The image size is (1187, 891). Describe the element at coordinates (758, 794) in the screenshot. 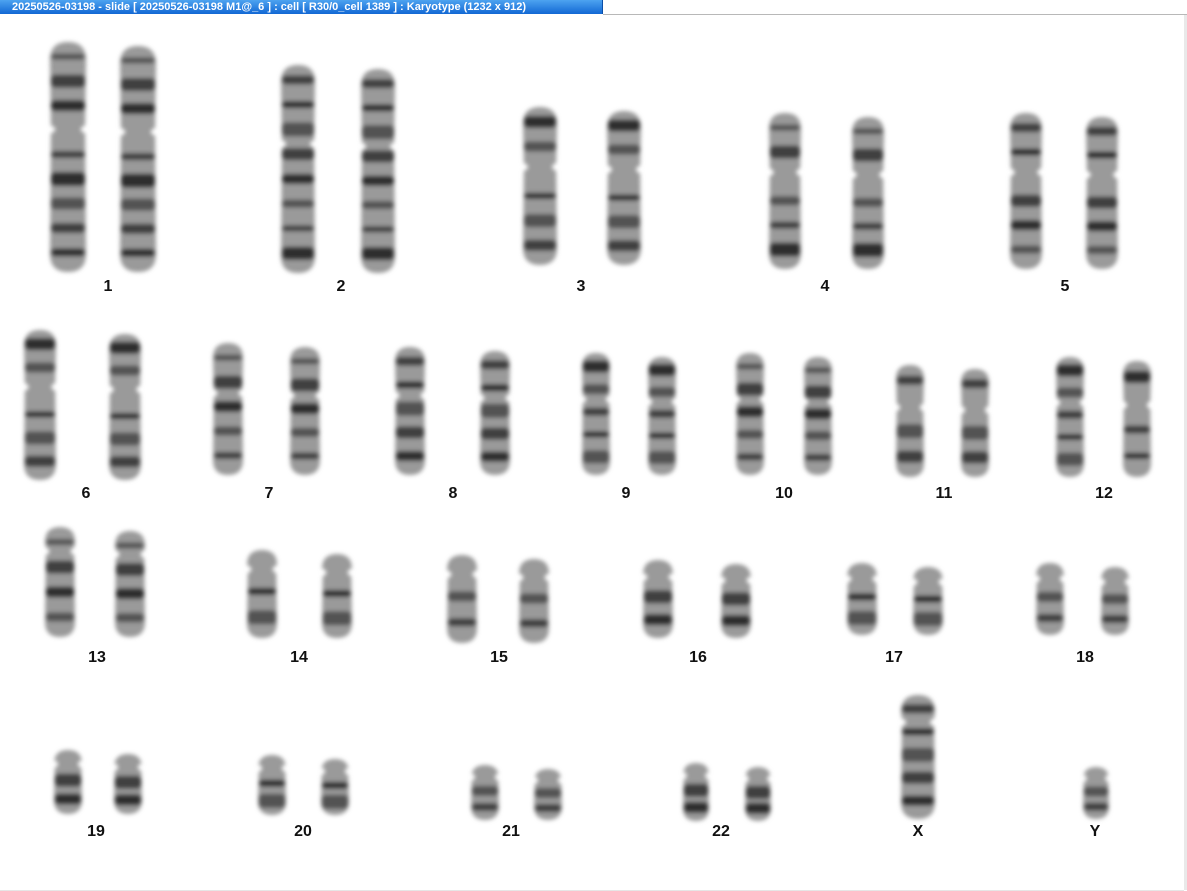

I see `chromosome-22-b` at that location.